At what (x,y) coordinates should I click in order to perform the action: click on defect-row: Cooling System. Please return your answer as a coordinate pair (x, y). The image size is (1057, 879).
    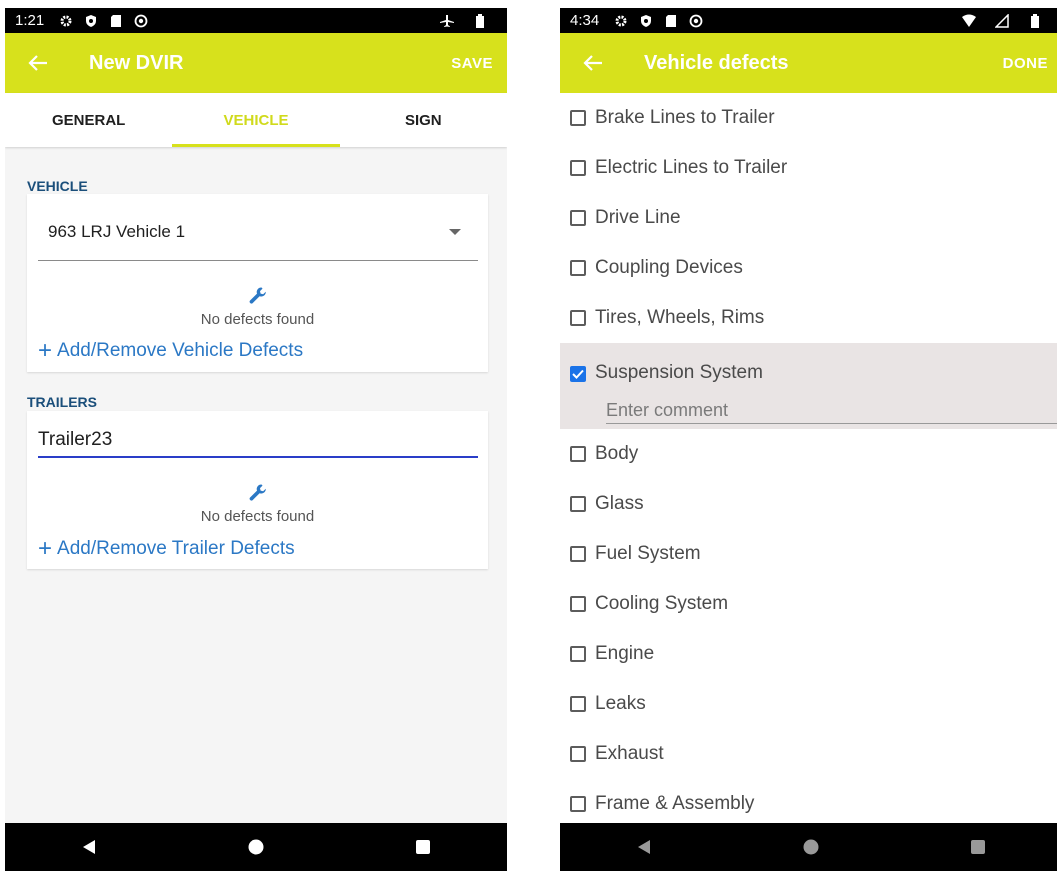
    Looking at the image, I should click on (808, 604).